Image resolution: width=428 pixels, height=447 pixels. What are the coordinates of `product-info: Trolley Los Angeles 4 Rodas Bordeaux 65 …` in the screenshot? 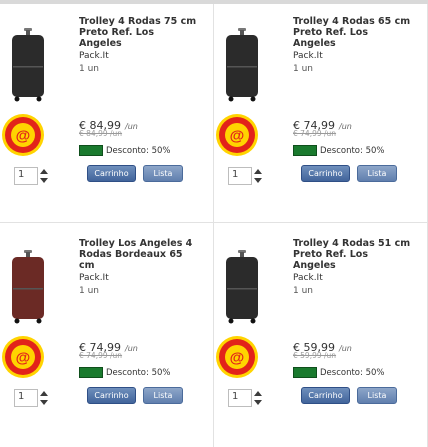 It's located at (141, 267).